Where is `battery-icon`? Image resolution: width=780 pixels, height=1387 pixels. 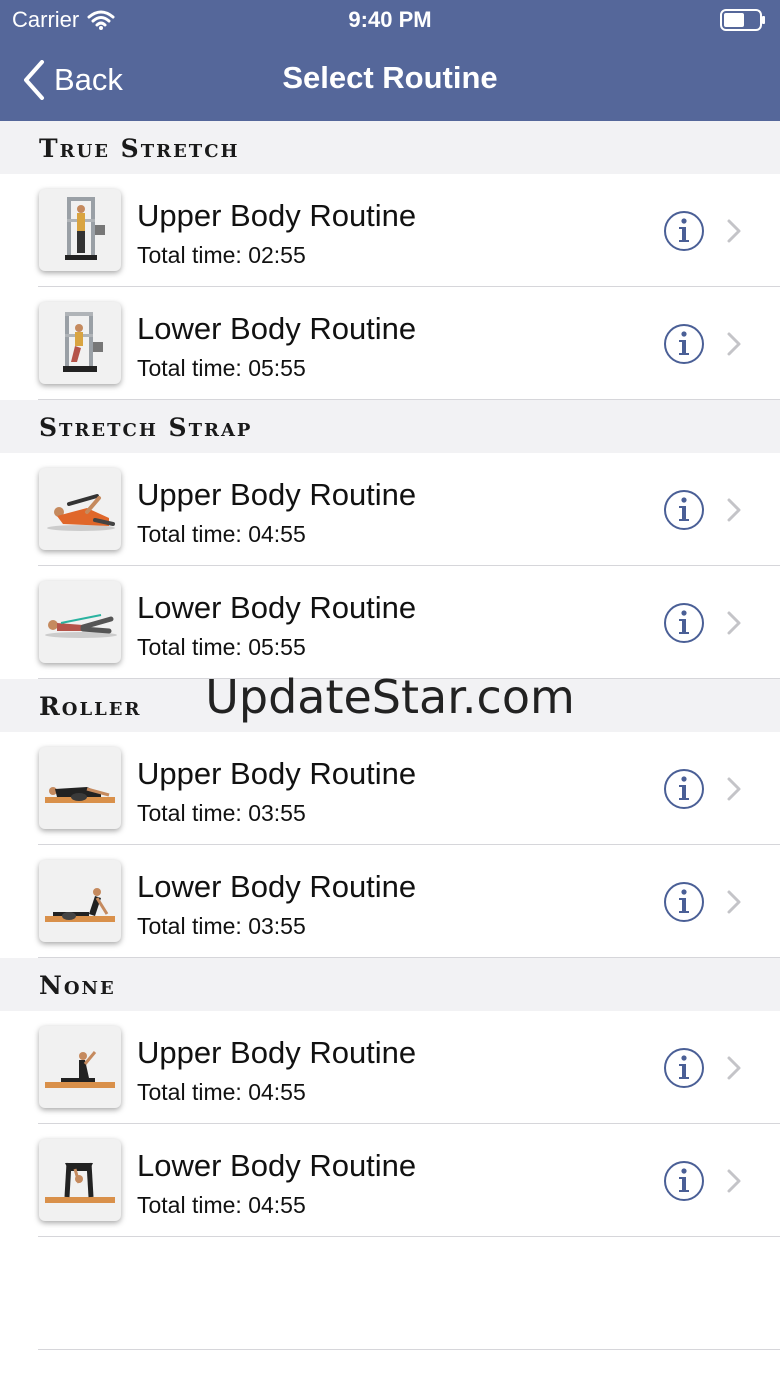 battery-icon is located at coordinates (742, 20).